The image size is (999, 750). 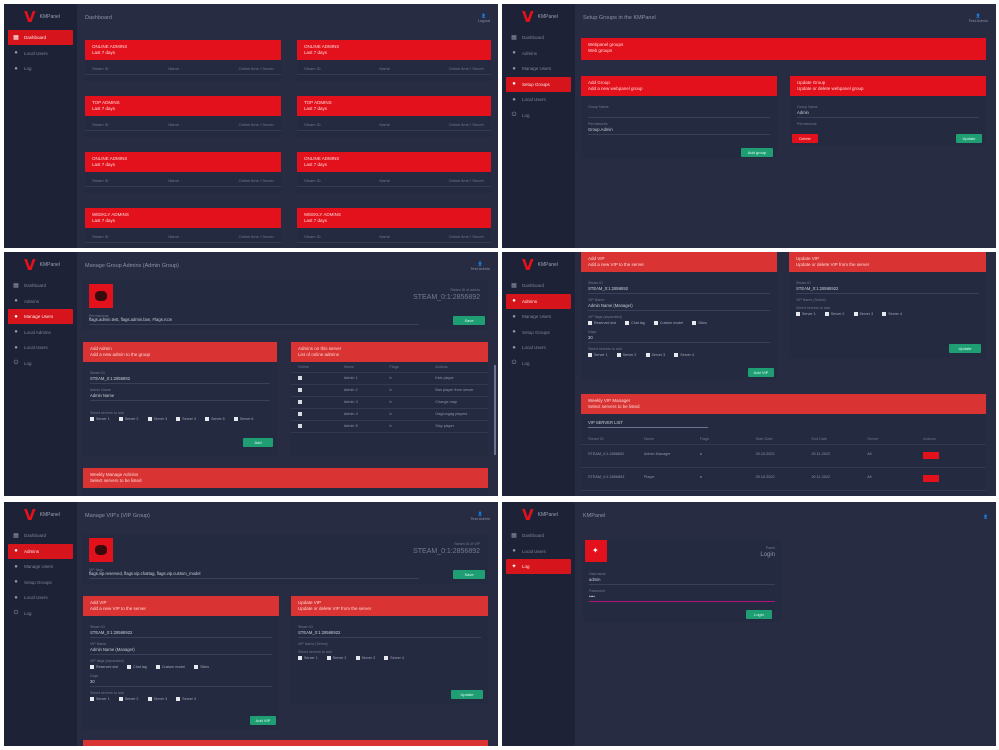 I want to click on table-row: Admin 1 b Kick player, so click(x=389, y=379).